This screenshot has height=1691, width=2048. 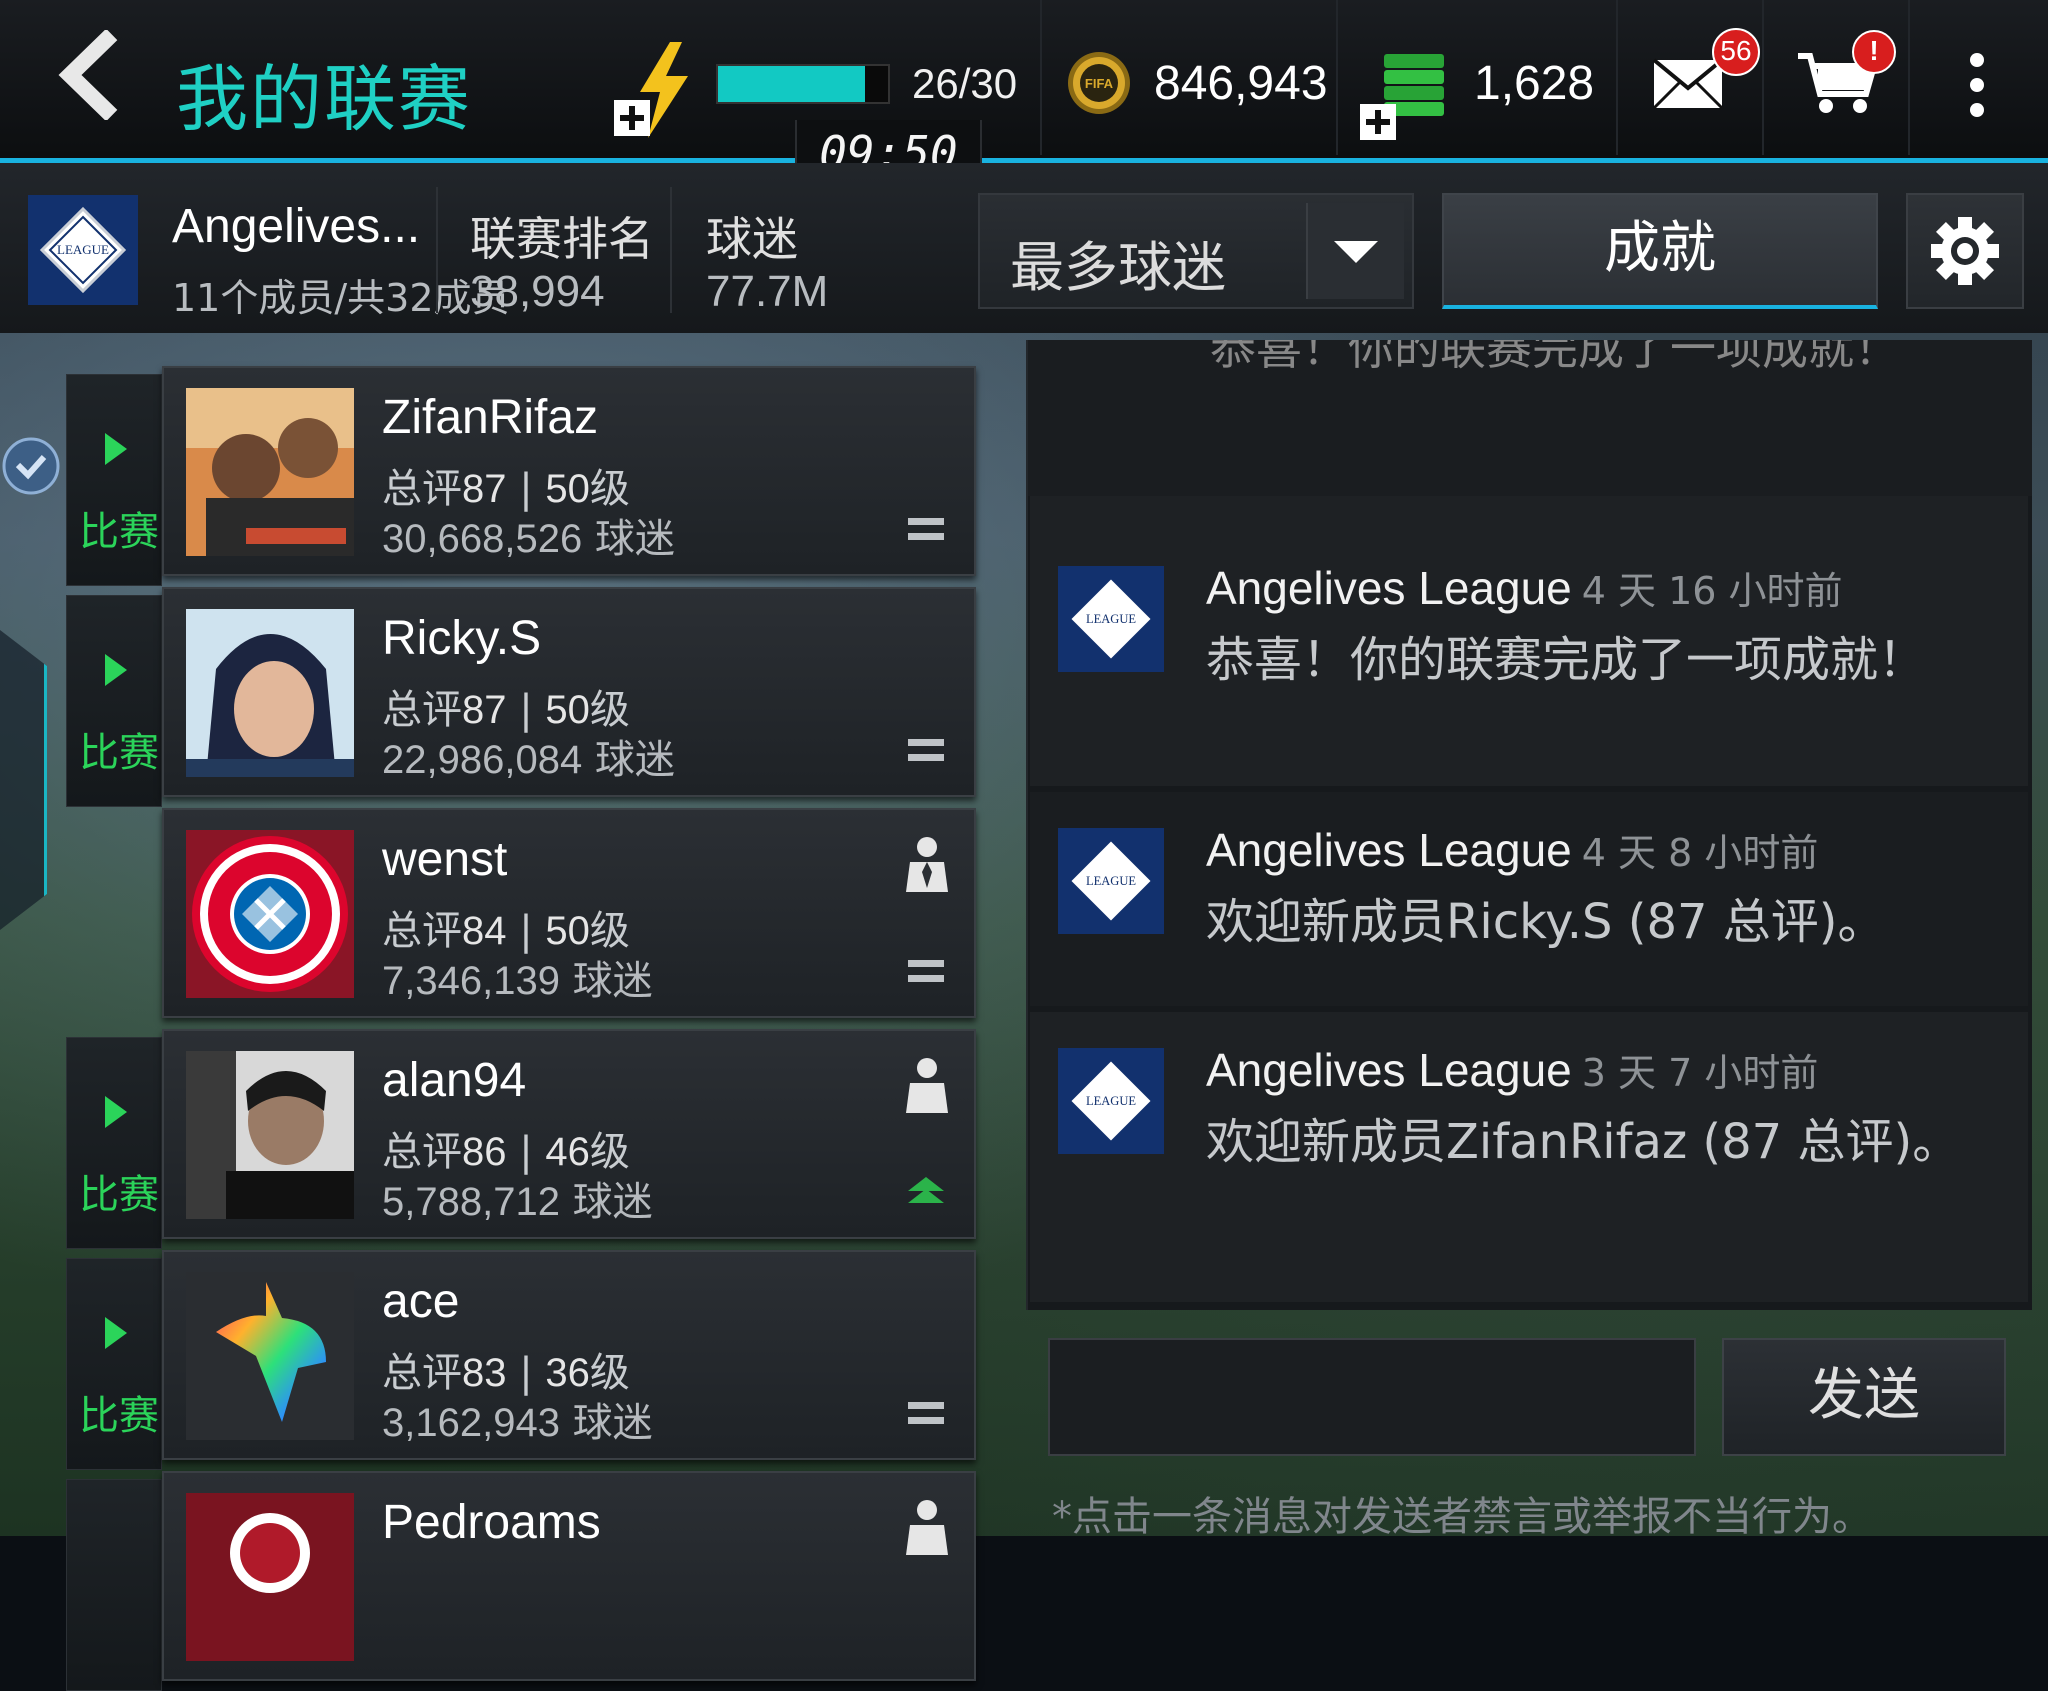 What do you see at coordinates (454, 1080) in the screenshot?
I see `member-name: alan94` at bounding box center [454, 1080].